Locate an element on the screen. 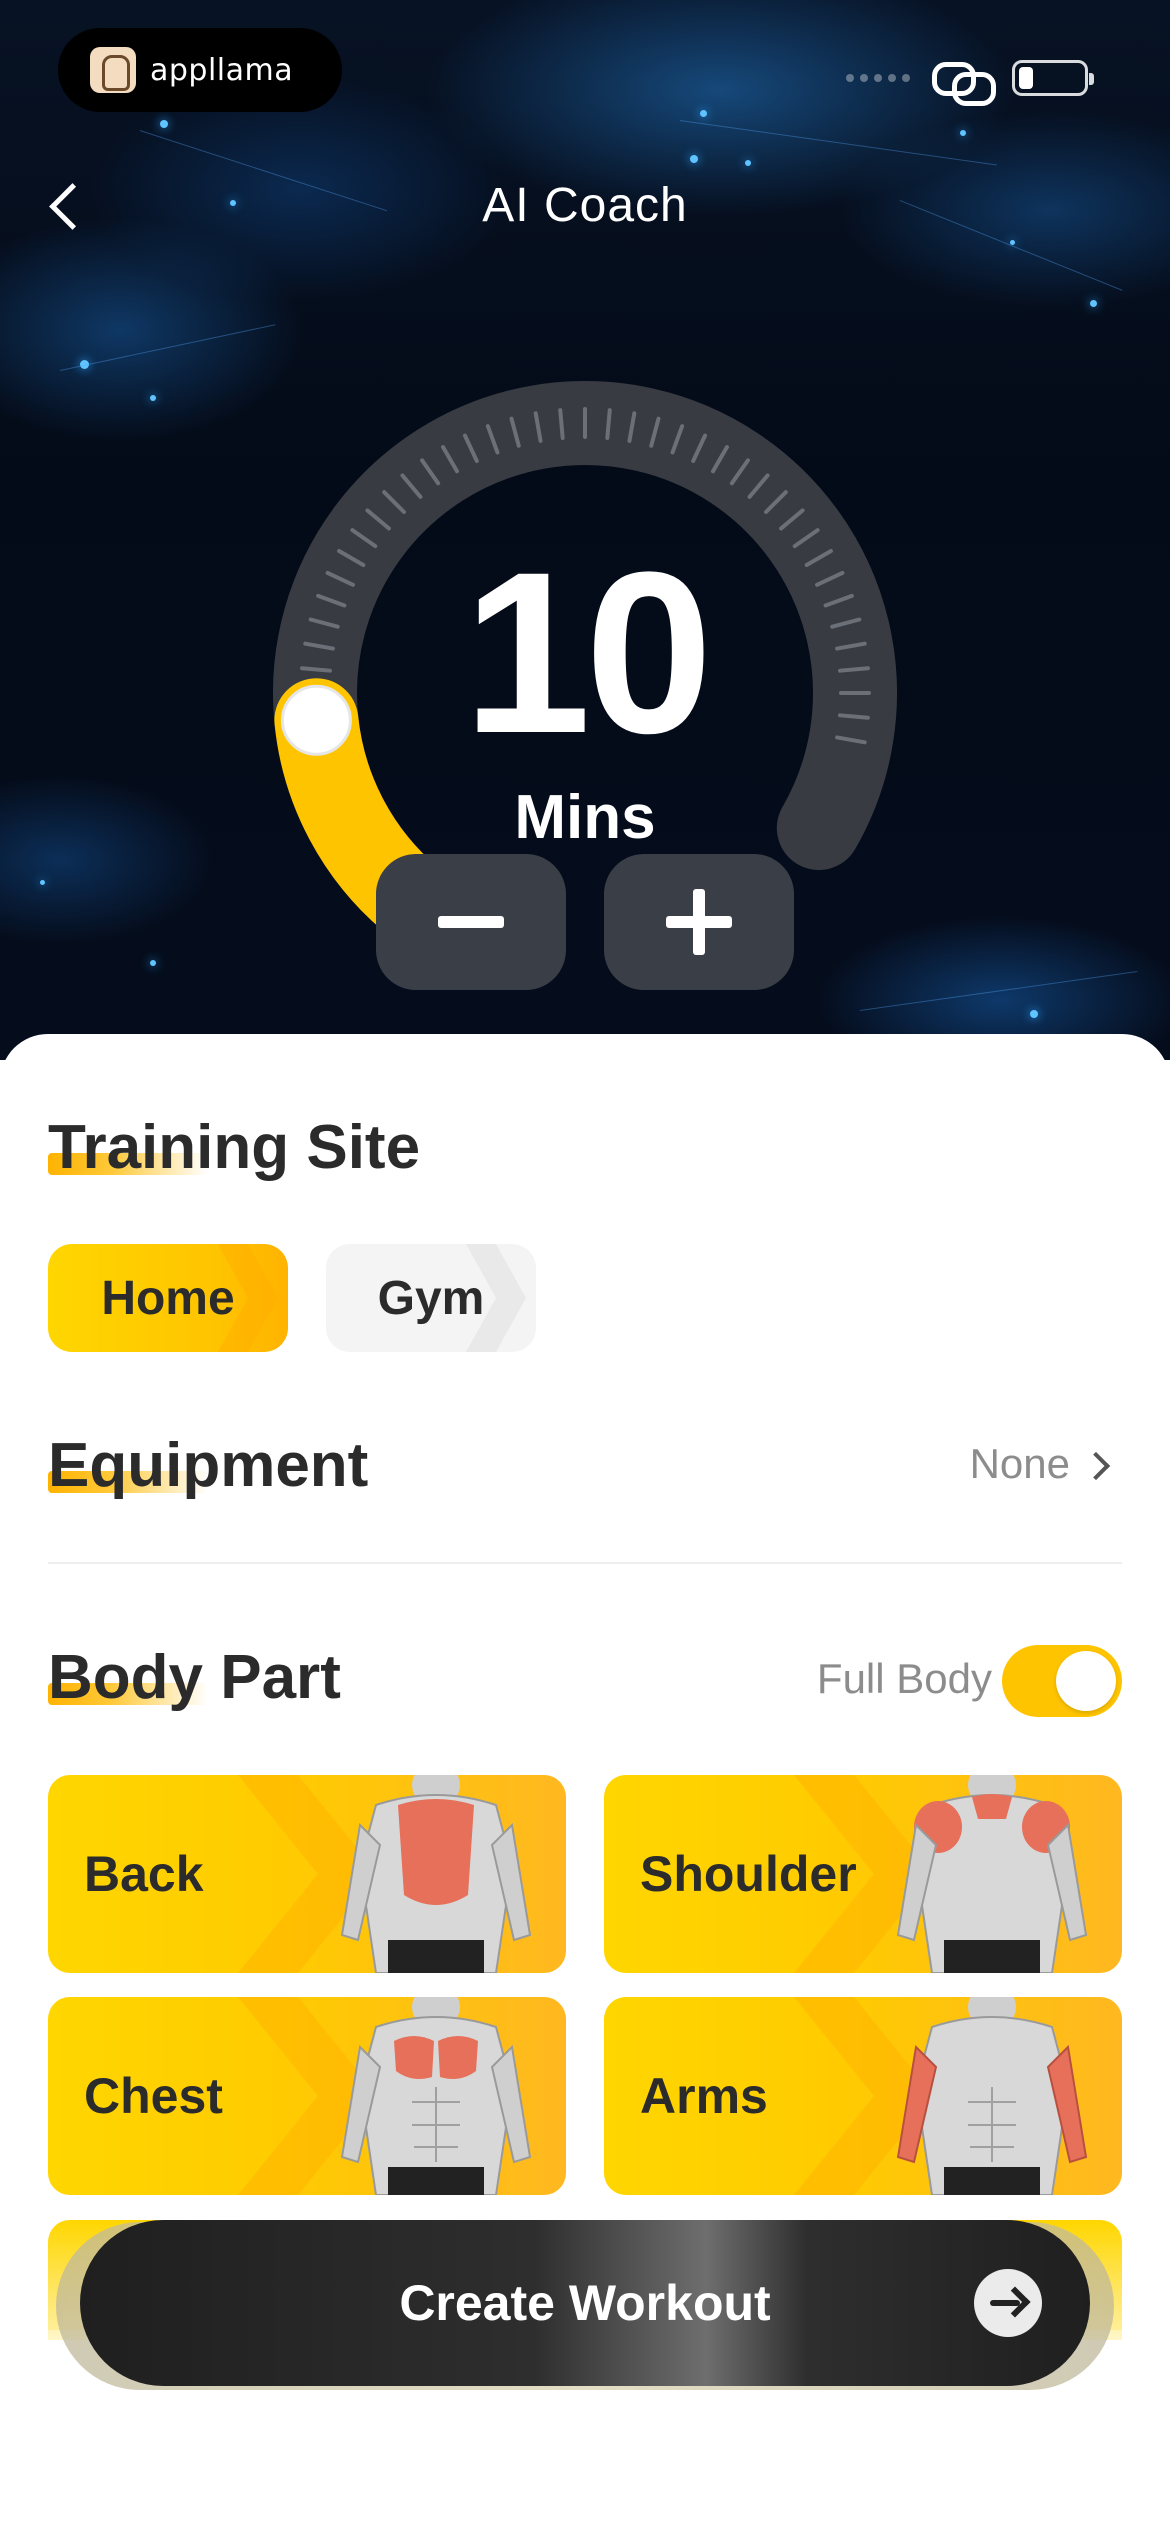 Image resolution: width=1170 pixels, height=2532 pixels. muscle-figure-arms-icon is located at coordinates (992, 2096).